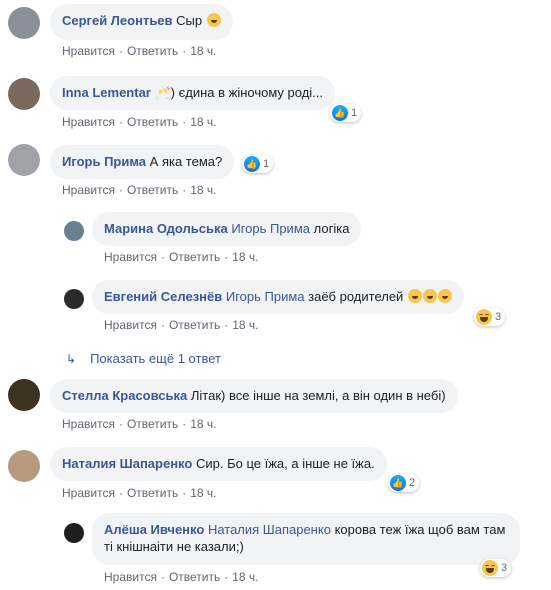 This screenshot has width=551, height=590. Describe the element at coordinates (163, 296) in the screenshot. I see `comment-author: Евгений Селезнёв` at that location.